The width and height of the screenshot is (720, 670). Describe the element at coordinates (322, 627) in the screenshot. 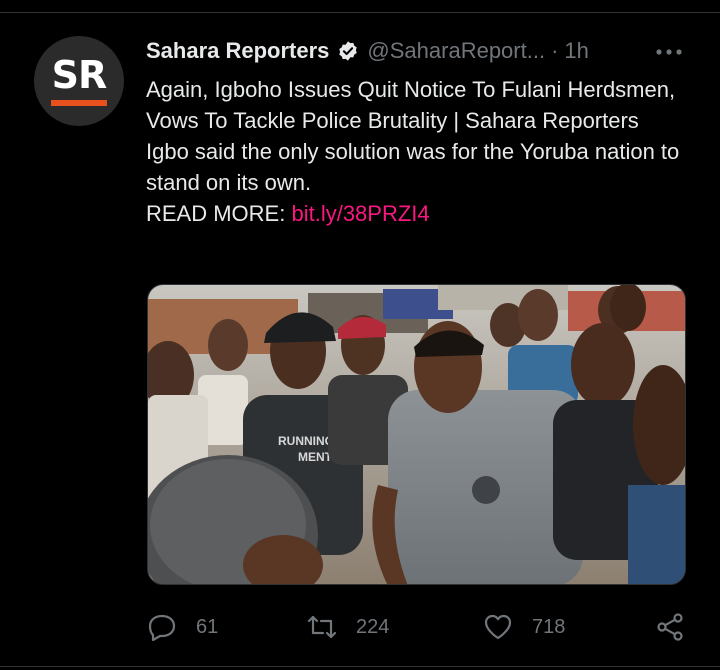

I see `retweet-icon` at that location.